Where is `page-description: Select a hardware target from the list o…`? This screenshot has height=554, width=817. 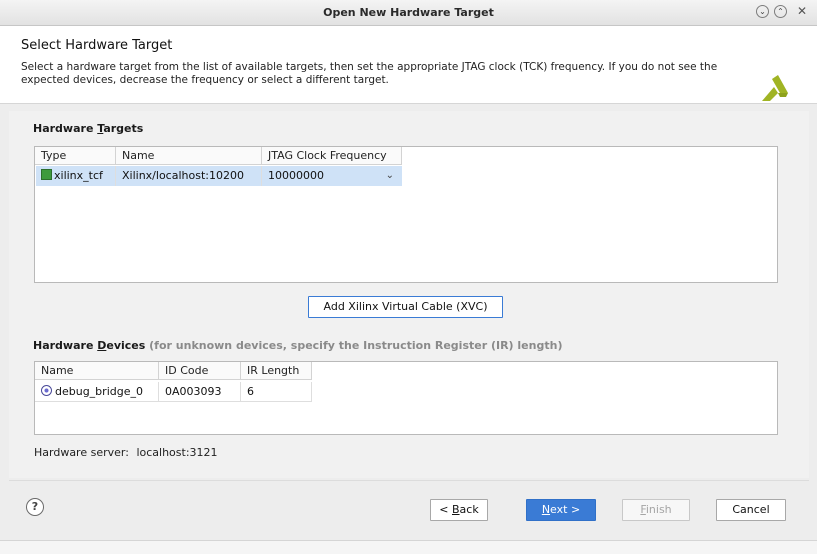
page-description: Select a hardware target from the list o… is located at coordinates (369, 73).